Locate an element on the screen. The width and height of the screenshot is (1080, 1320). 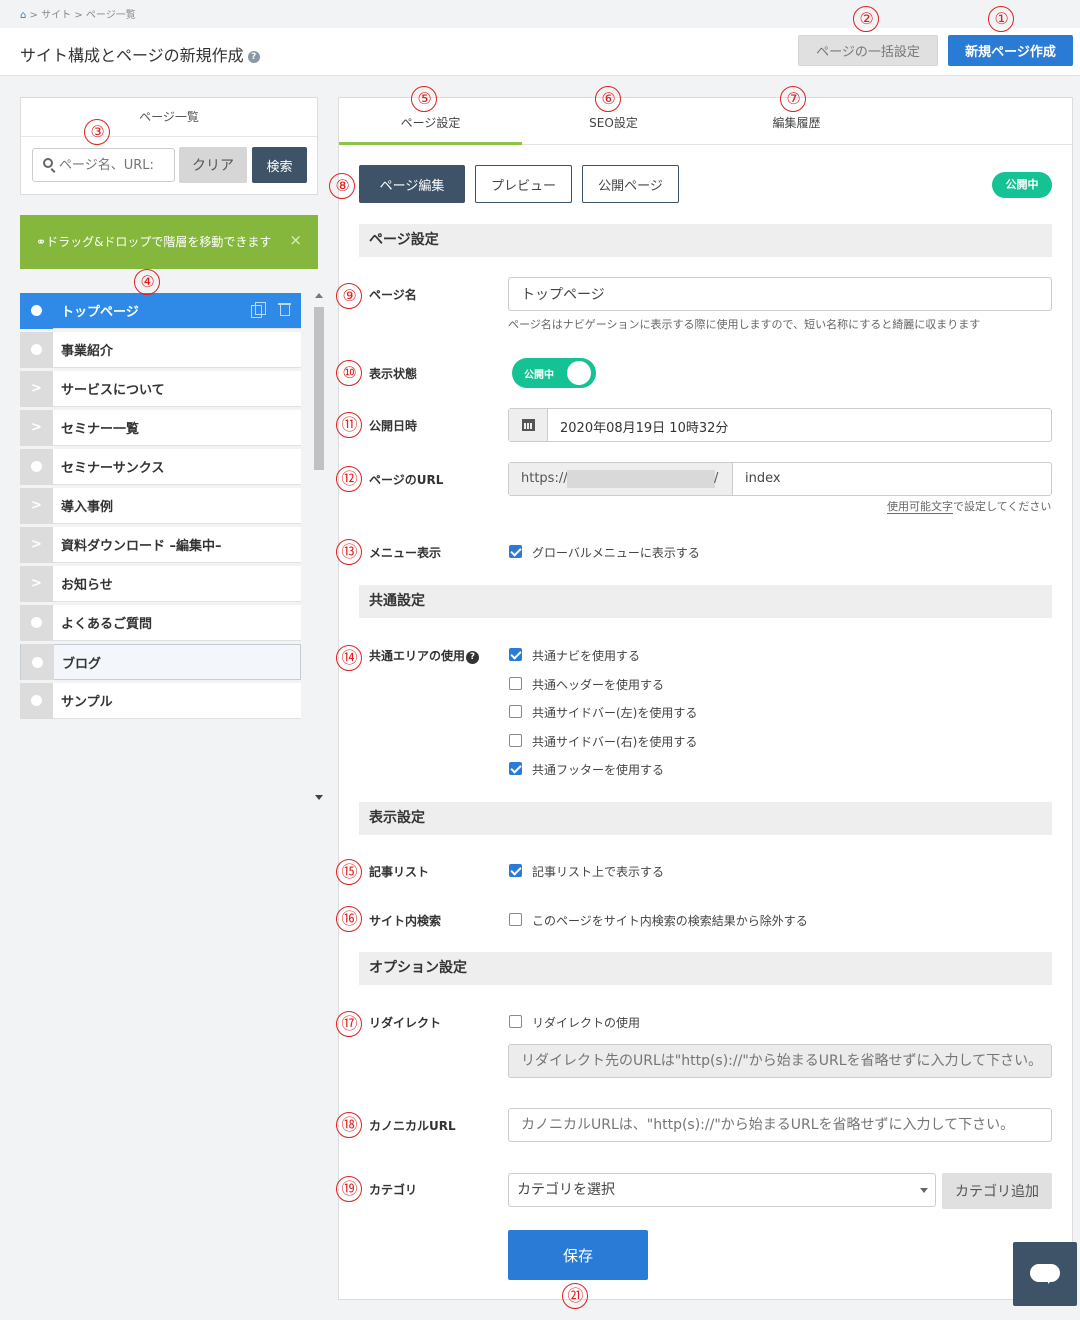
site-search-exclude-checkbox is located at coordinates (515, 919).